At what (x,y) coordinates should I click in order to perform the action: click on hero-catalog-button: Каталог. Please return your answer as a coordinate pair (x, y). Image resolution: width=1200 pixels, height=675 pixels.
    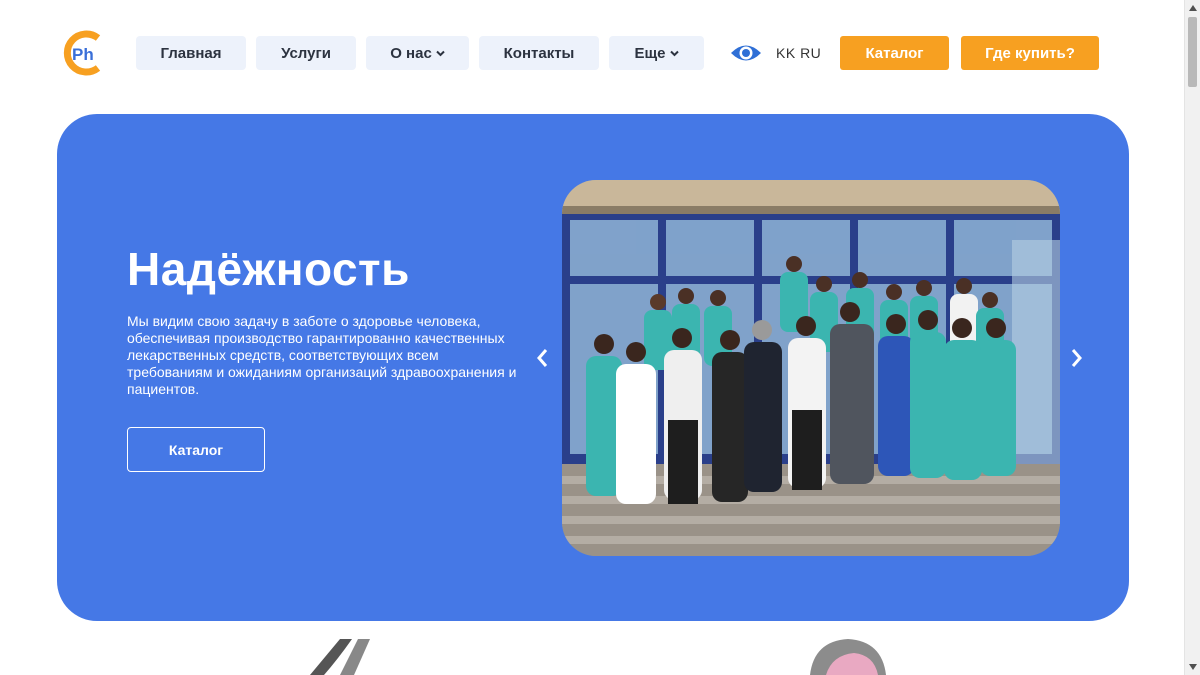
    Looking at the image, I should click on (196, 449).